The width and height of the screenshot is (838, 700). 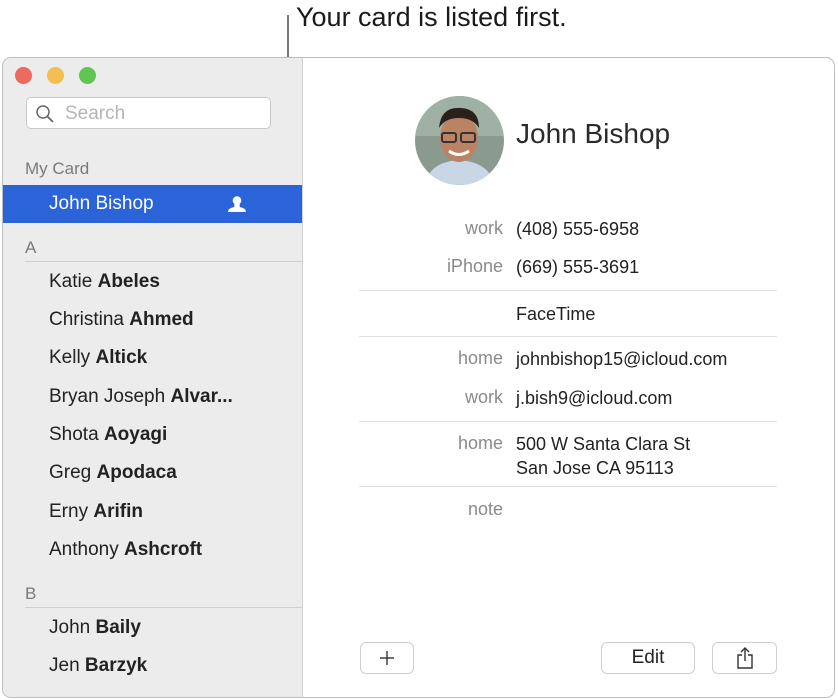 What do you see at coordinates (480, 443) in the screenshot?
I see `address-label: home` at bounding box center [480, 443].